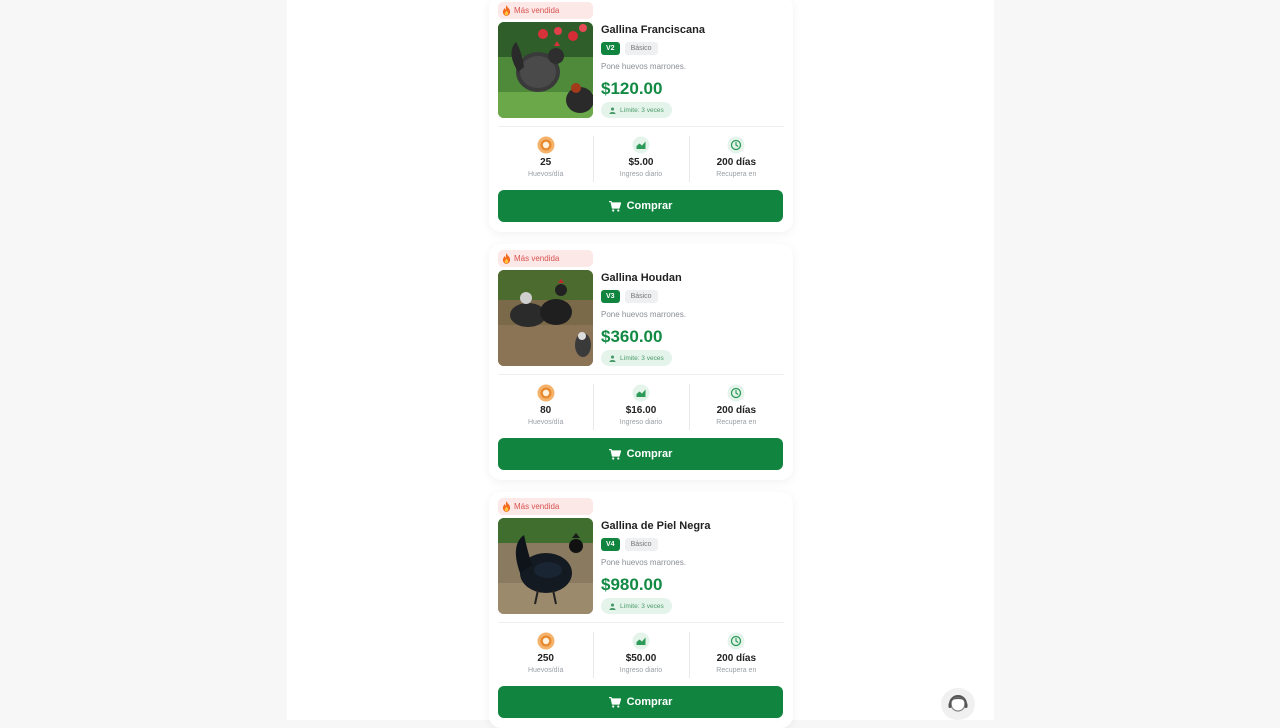 The width and height of the screenshot is (1280, 728). What do you see at coordinates (656, 526) in the screenshot?
I see `product-name: Gallina de Piel Negra` at bounding box center [656, 526].